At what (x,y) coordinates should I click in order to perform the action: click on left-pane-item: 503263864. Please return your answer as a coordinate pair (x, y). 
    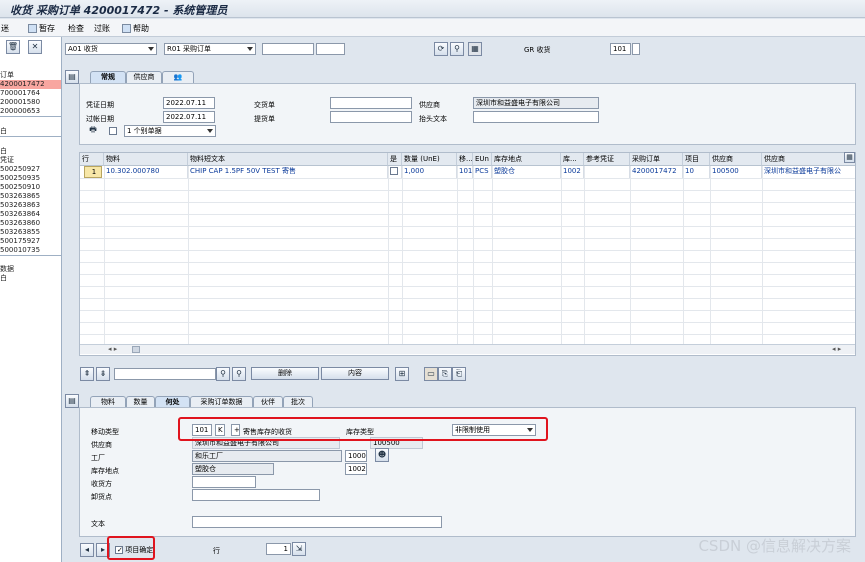
    Looking at the image, I should click on (30, 214).